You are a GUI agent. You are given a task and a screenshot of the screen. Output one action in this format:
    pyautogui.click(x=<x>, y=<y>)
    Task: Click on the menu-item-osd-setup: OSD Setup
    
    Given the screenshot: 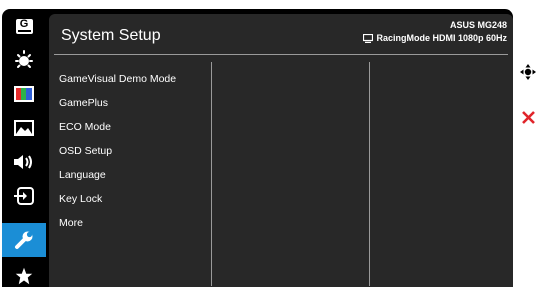 What is the action you would take?
    pyautogui.click(x=85, y=151)
    